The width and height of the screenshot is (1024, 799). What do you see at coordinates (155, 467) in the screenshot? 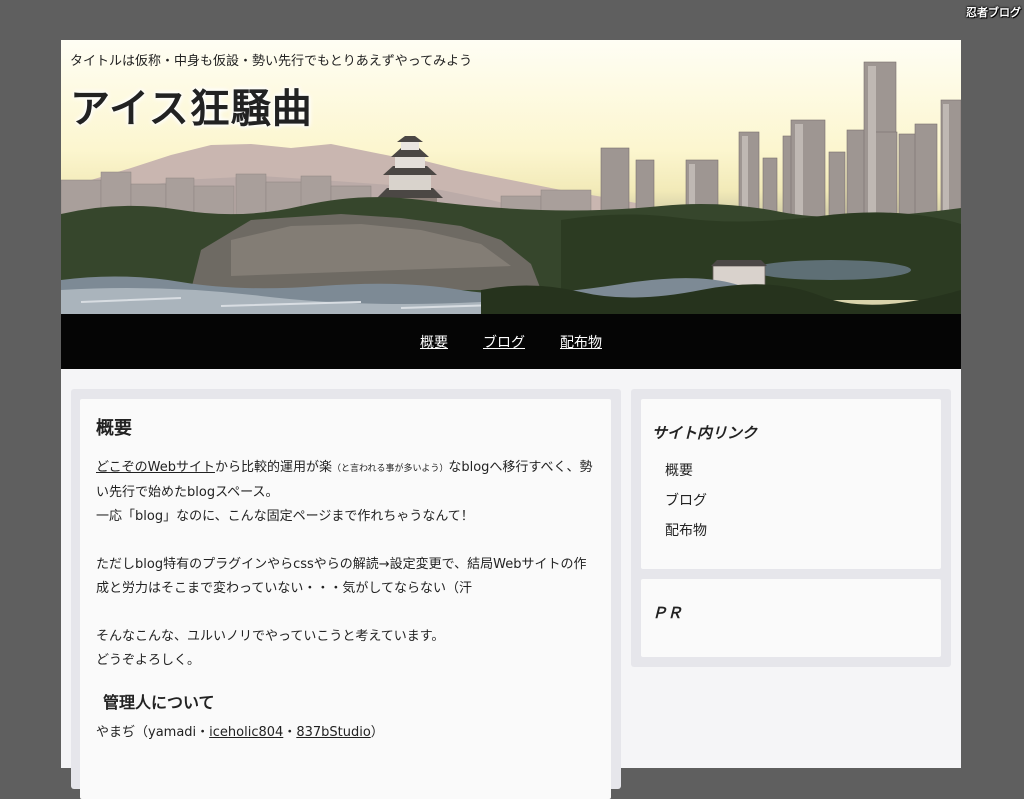
I see `website-link: どこぞのWebサイト` at bounding box center [155, 467].